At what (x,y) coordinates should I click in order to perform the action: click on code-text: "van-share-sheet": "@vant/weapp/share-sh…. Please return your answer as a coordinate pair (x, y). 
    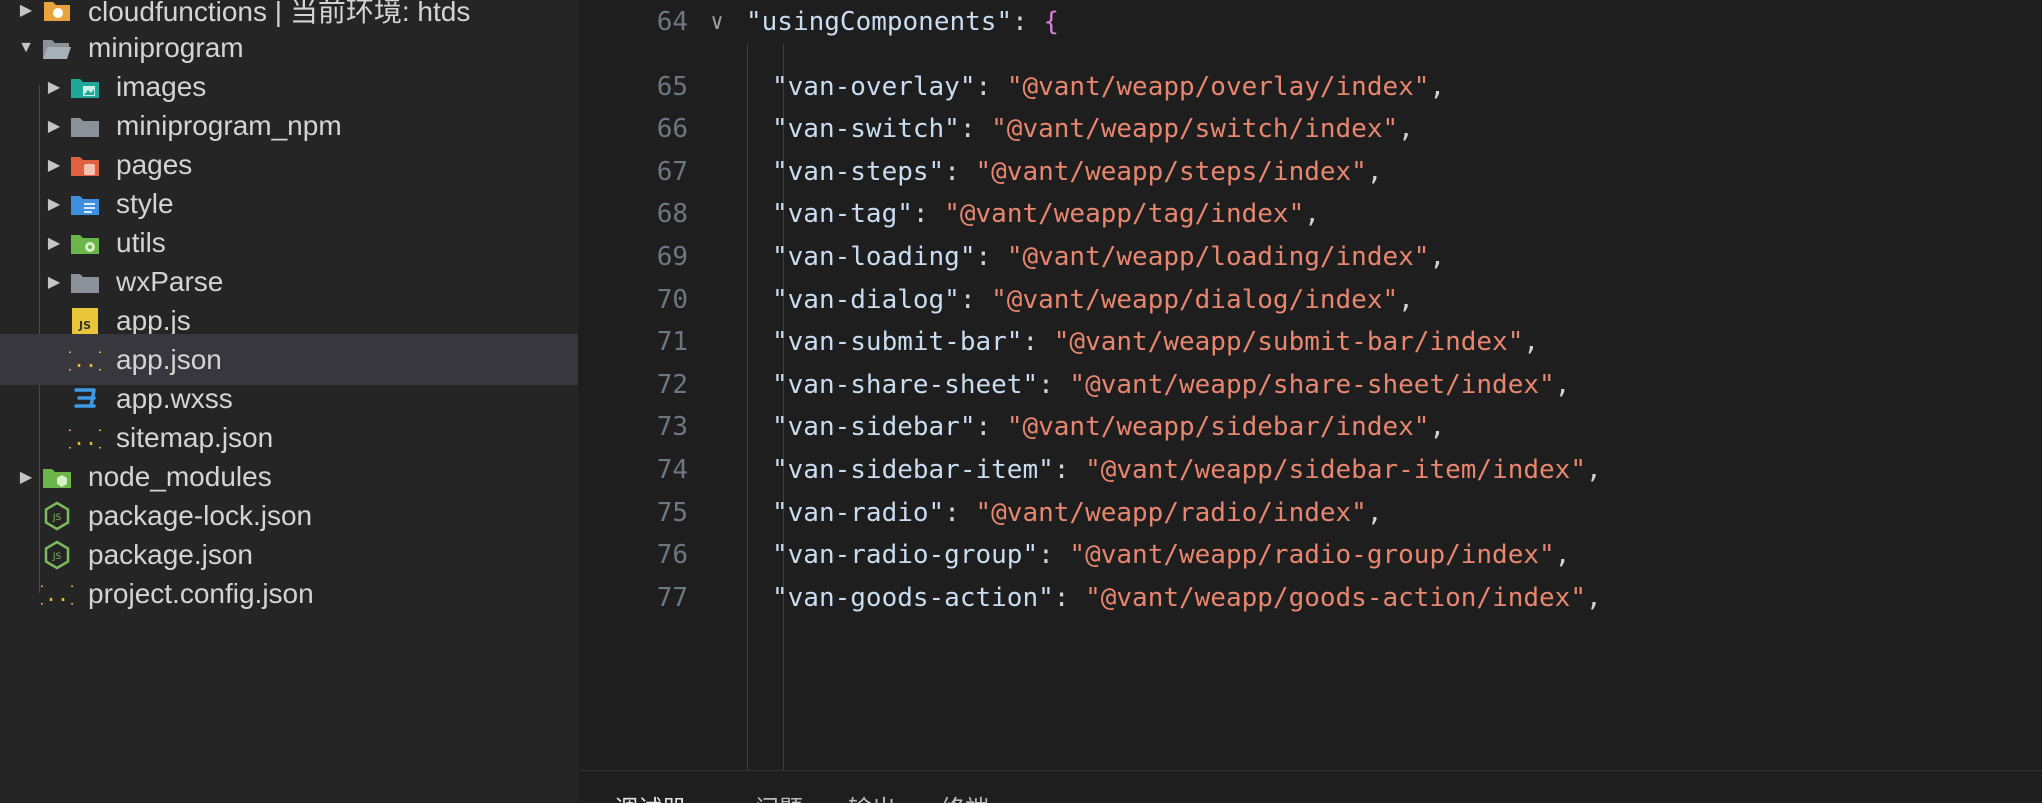
    Looking at the image, I should click on (1158, 385).